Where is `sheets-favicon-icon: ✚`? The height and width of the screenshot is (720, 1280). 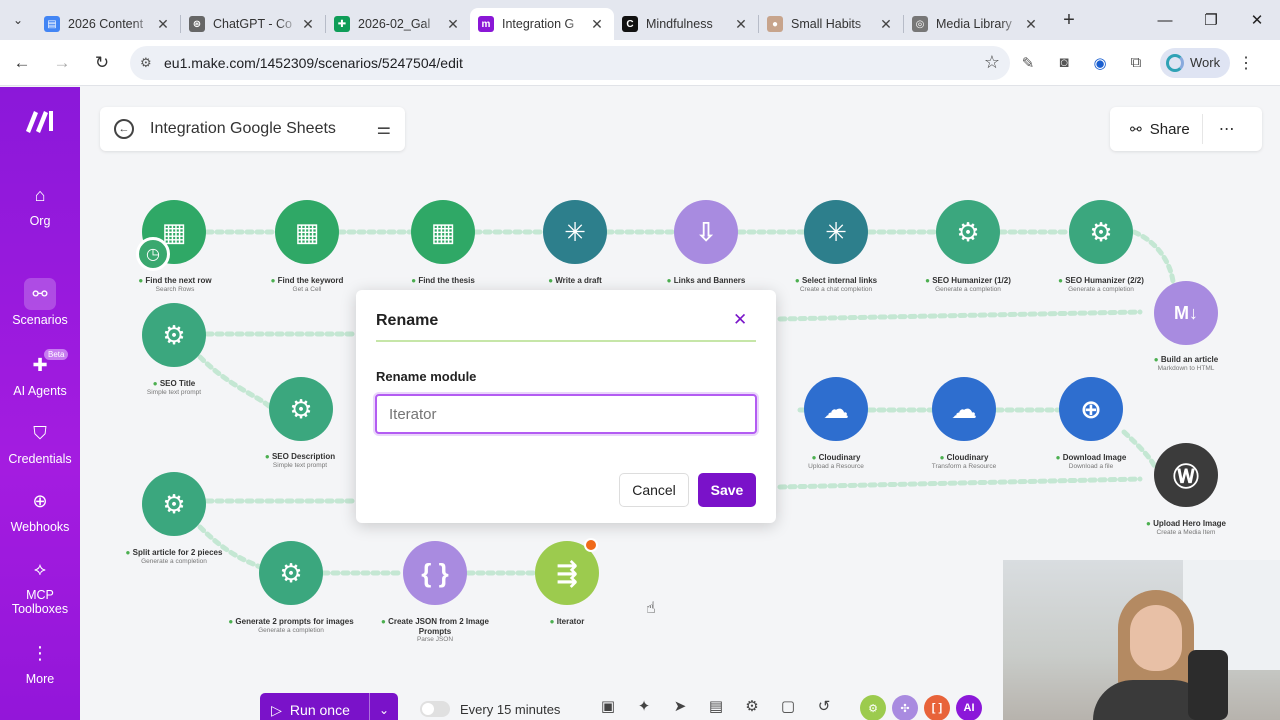
sheets-favicon-icon: ✚ is located at coordinates (342, 24).